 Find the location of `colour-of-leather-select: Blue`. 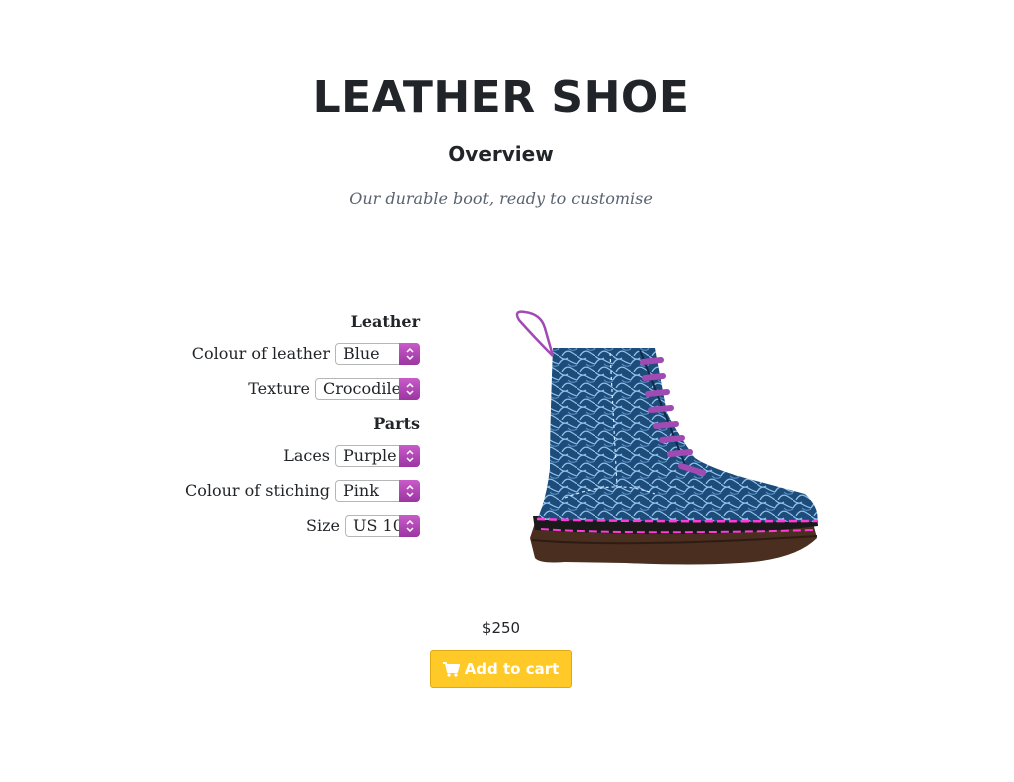

colour-of-leather-select: Blue is located at coordinates (377, 353).